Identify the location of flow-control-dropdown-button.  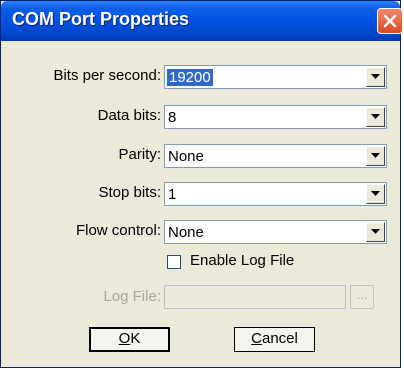
(375, 232).